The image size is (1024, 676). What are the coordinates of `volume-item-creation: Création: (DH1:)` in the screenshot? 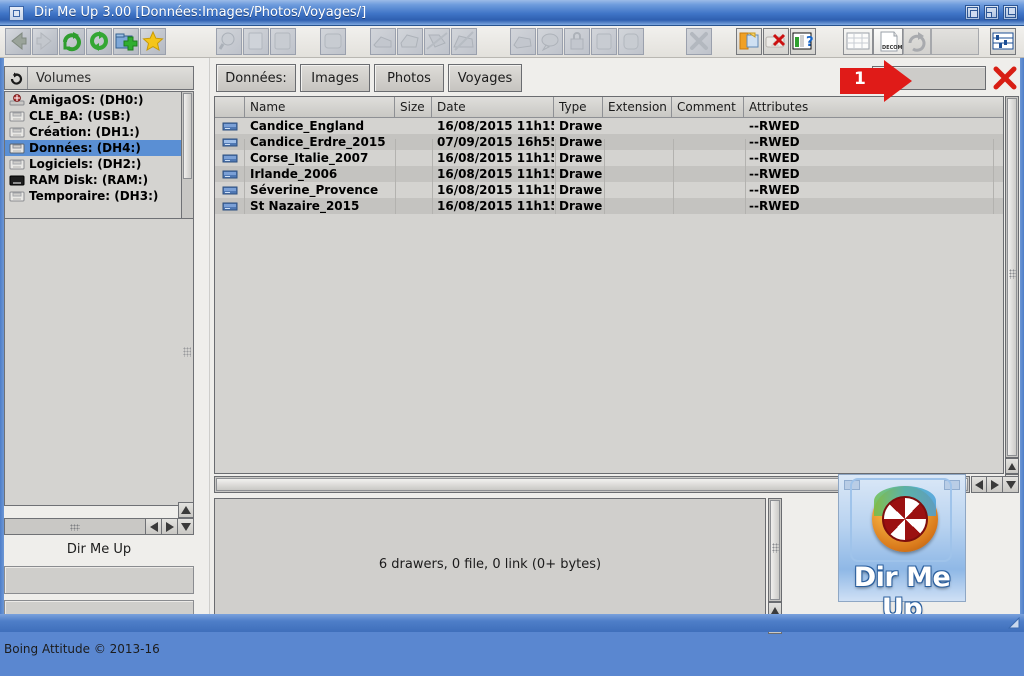 It's located at (93, 132).